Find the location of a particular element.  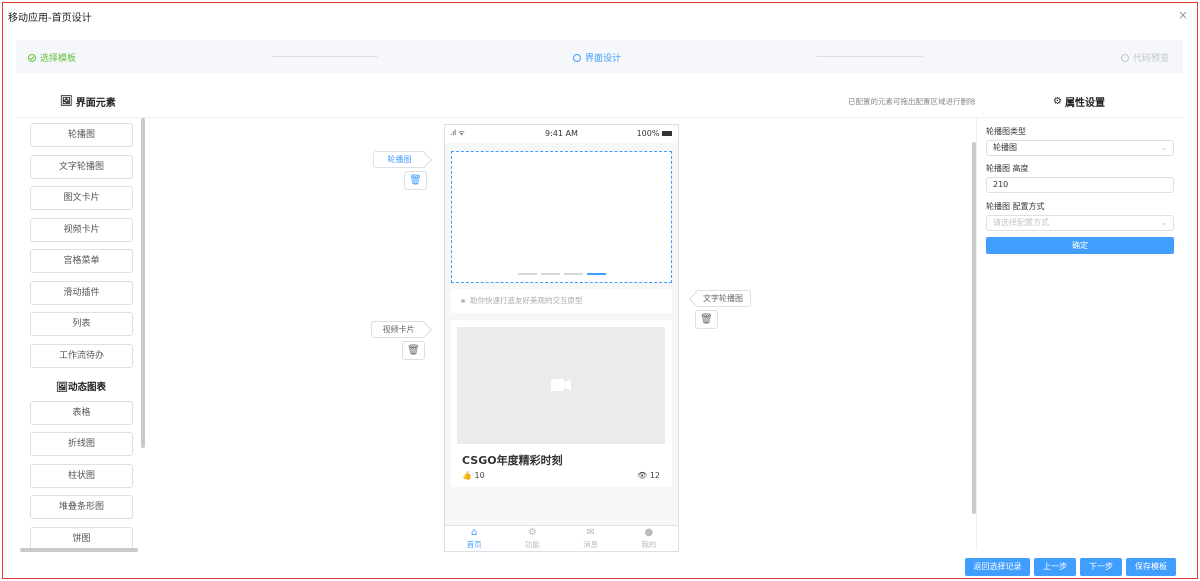

video-card-block: CSGO年度精彩时刻 👍 10 👁 12 is located at coordinates (561, 403).